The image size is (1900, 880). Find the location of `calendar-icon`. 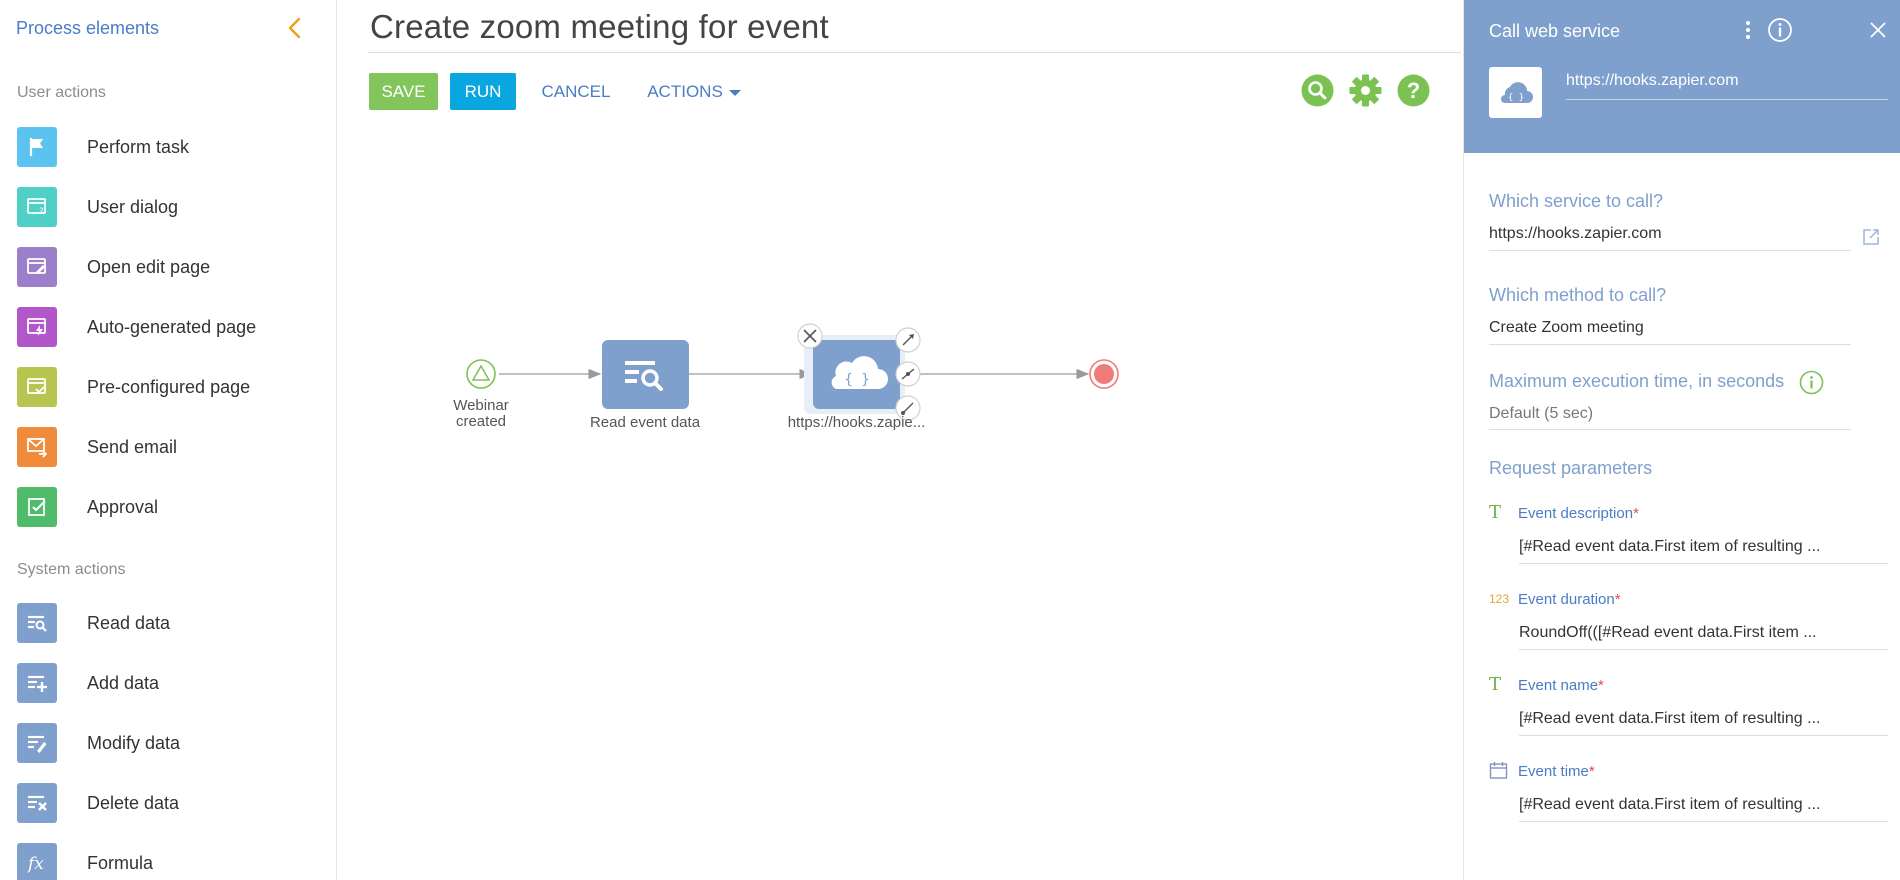

calendar-icon is located at coordinates (1498, 770).